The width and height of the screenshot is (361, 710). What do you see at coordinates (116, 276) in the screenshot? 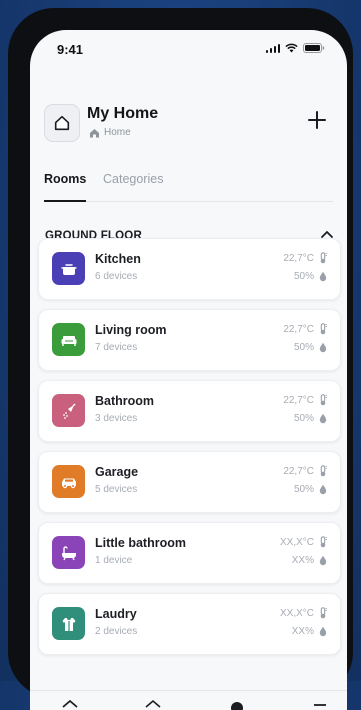
I see `room-device-count: 6 devices` at bounding box center [116, 276].